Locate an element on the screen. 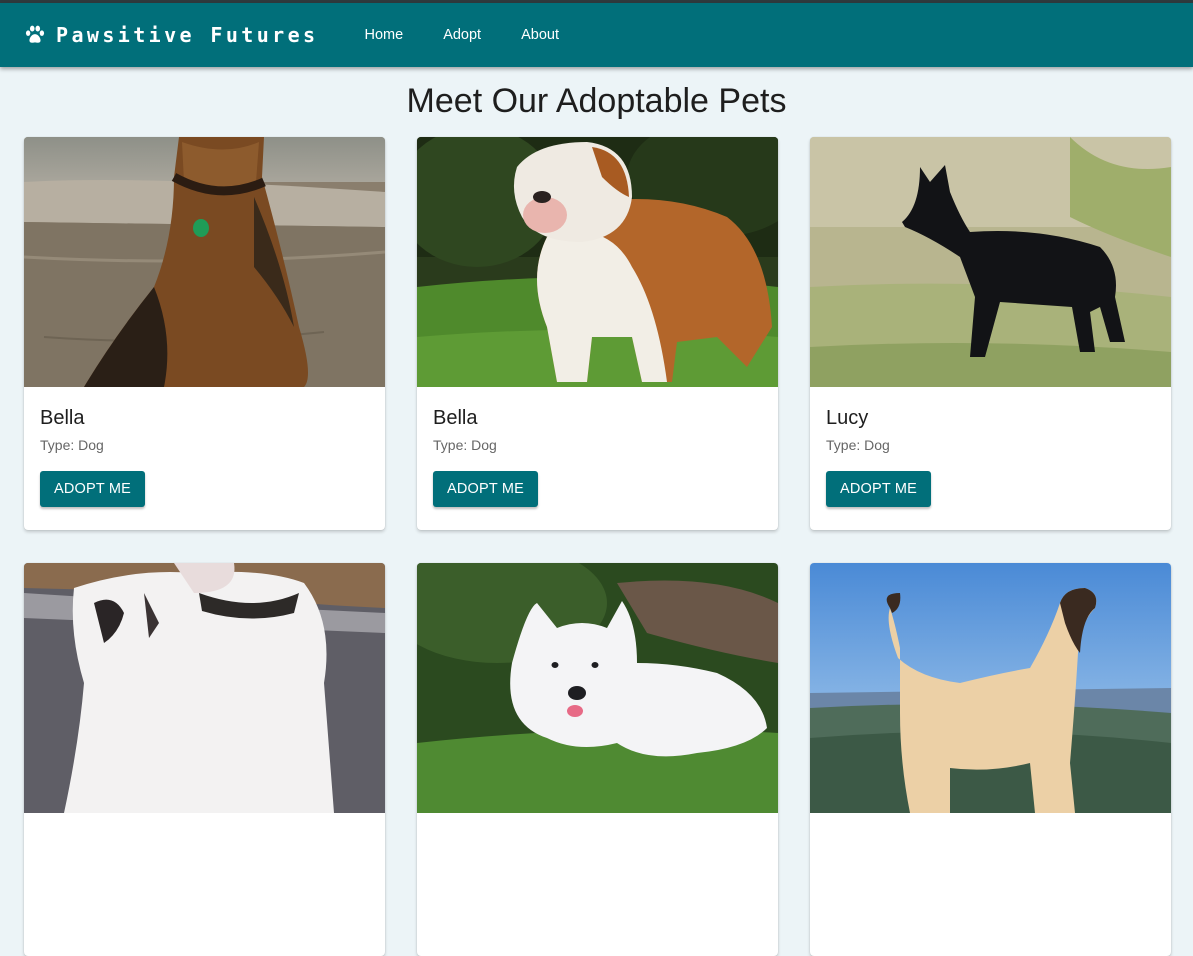  nav-link-home: Home is located at coordinates (384, 35).